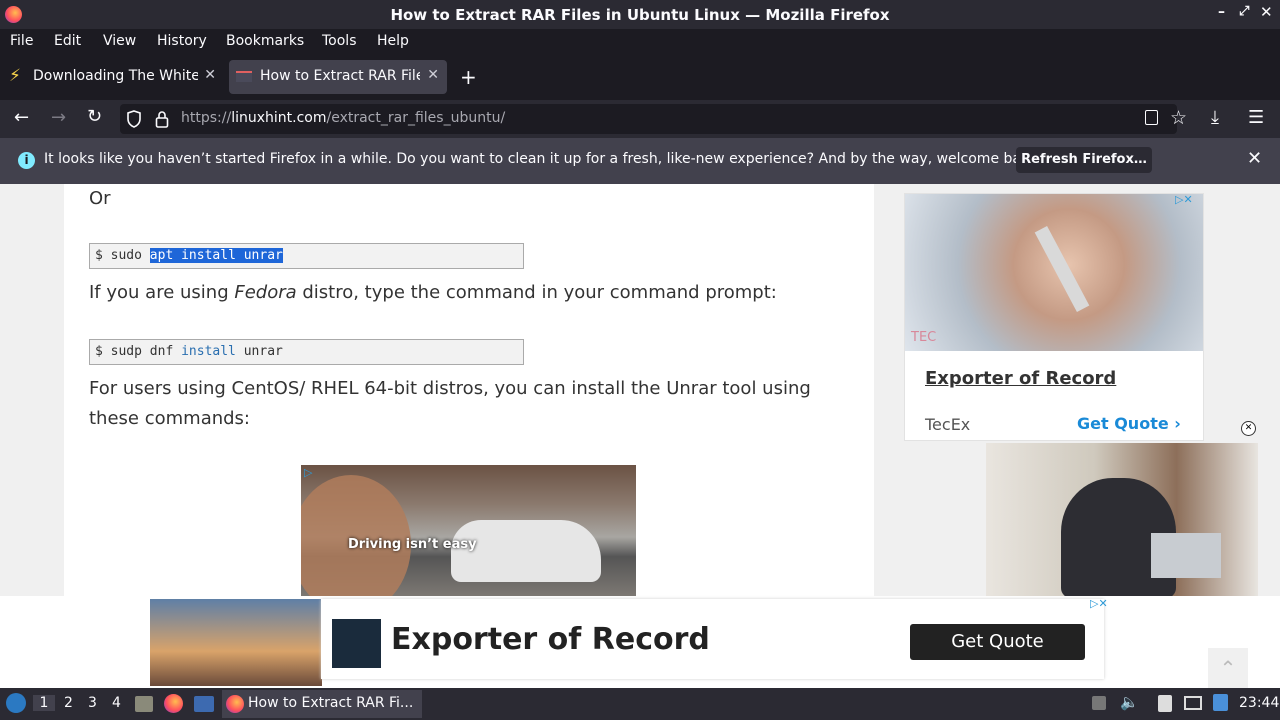 Image resolution: width=1280 pixels, height=720 pixels. What do you see at coordinates (393, 41) in the screenshot?
I see `menu-help: Help` at bounding box center [393, 41].